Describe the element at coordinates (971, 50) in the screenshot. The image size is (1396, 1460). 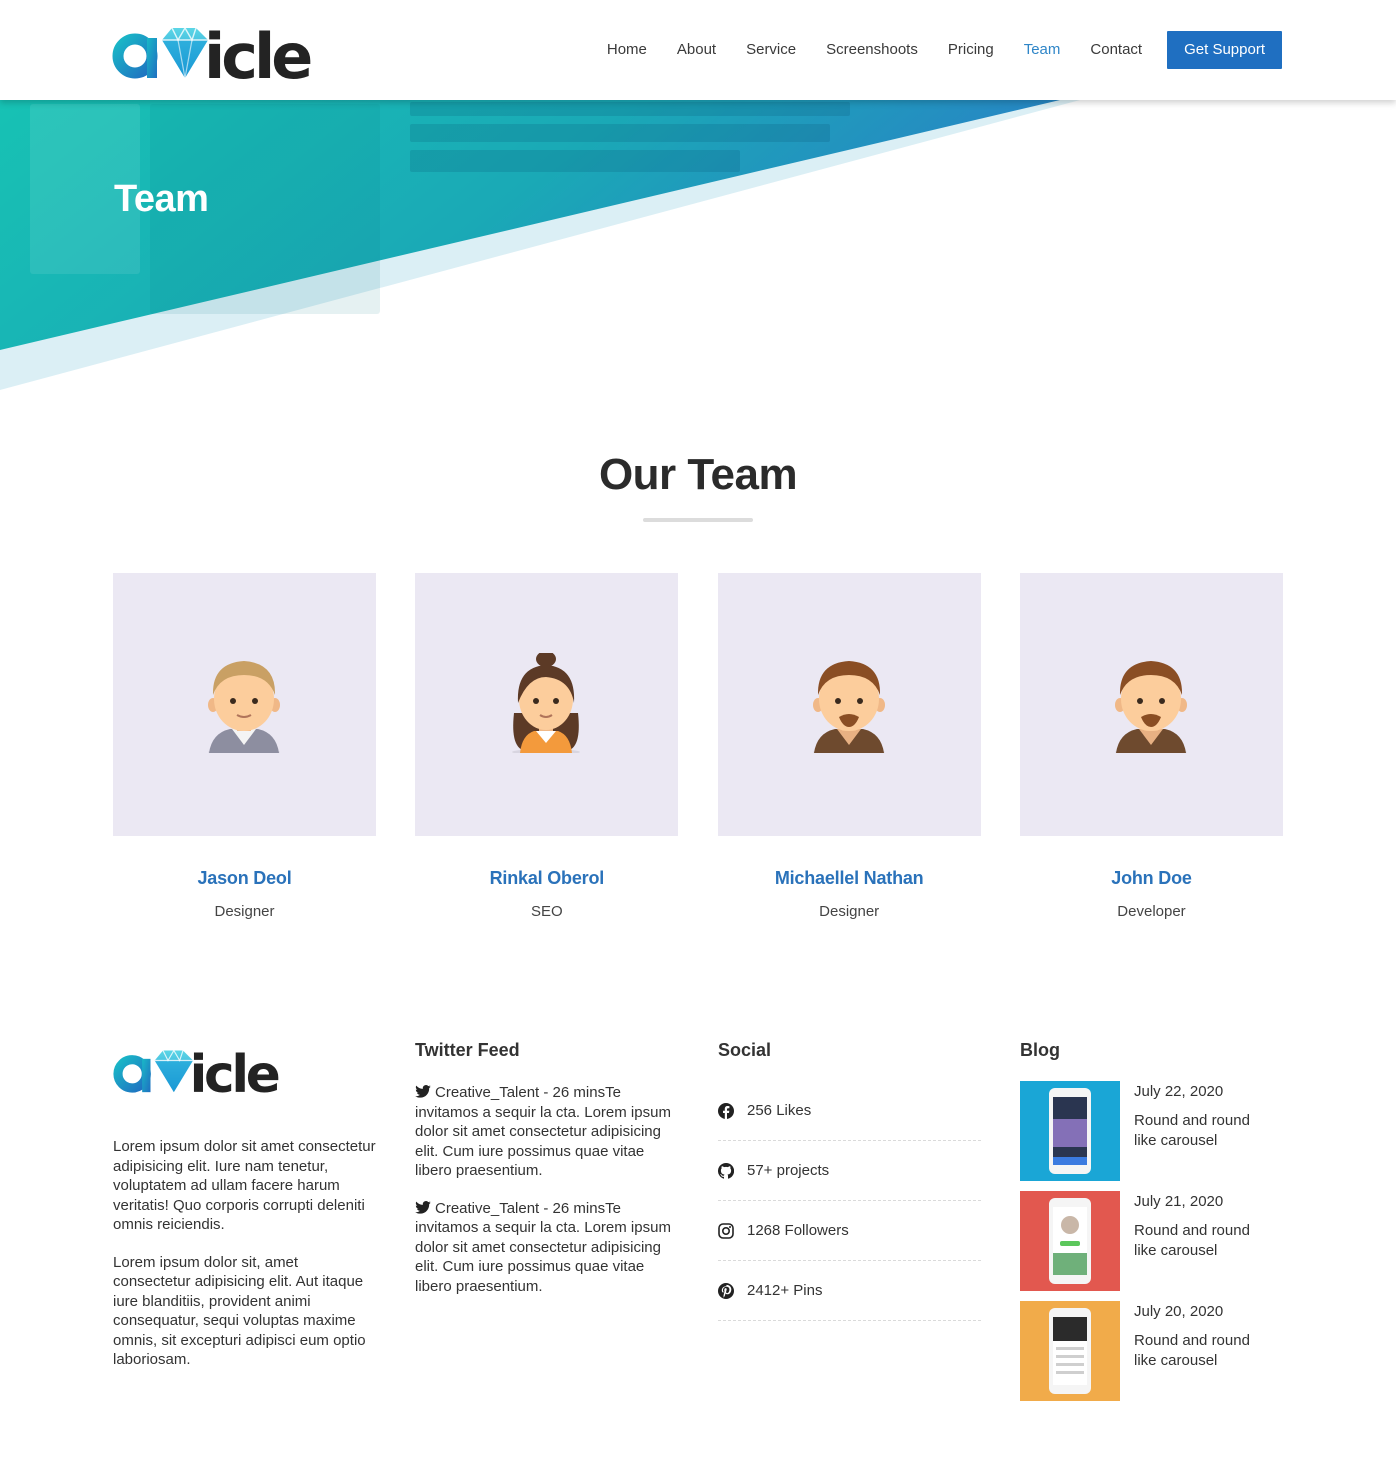
I see `nav-pricing: Pricing` at that location.